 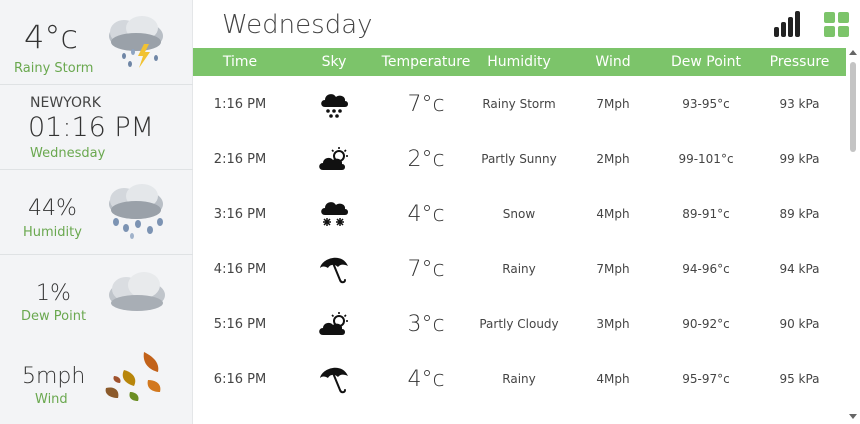 What do you see at coordinates (426, 324) in the screenshot?
I see `cell-temperature: 3°c` at bounding box center [426, 324].